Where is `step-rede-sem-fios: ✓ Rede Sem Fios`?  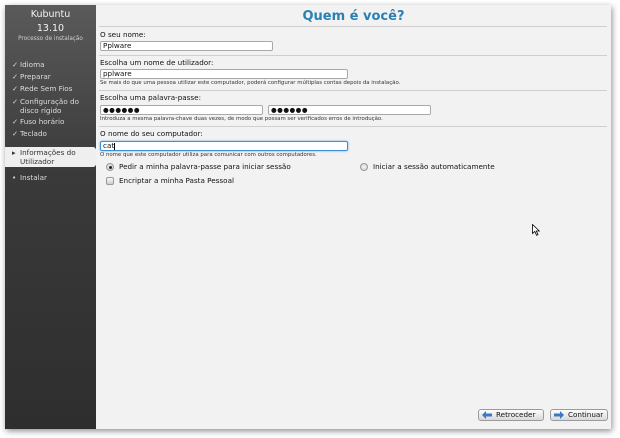
step-rede-sem-fios: ✓ Rede Sem Fios is located at coordinates (42, 88).